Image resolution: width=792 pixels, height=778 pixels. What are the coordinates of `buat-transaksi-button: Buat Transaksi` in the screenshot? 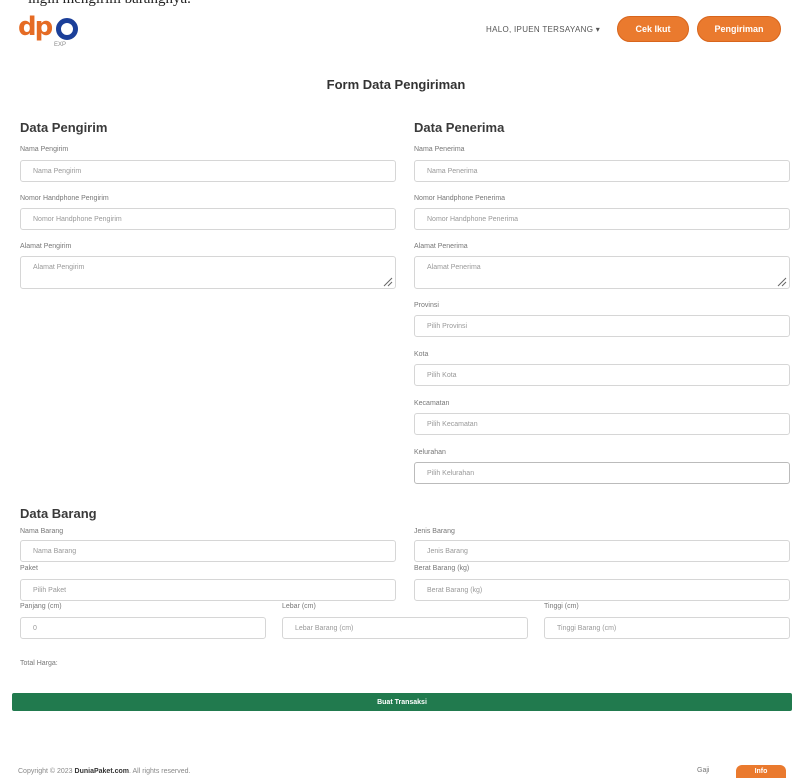 It's located at (402, 702).